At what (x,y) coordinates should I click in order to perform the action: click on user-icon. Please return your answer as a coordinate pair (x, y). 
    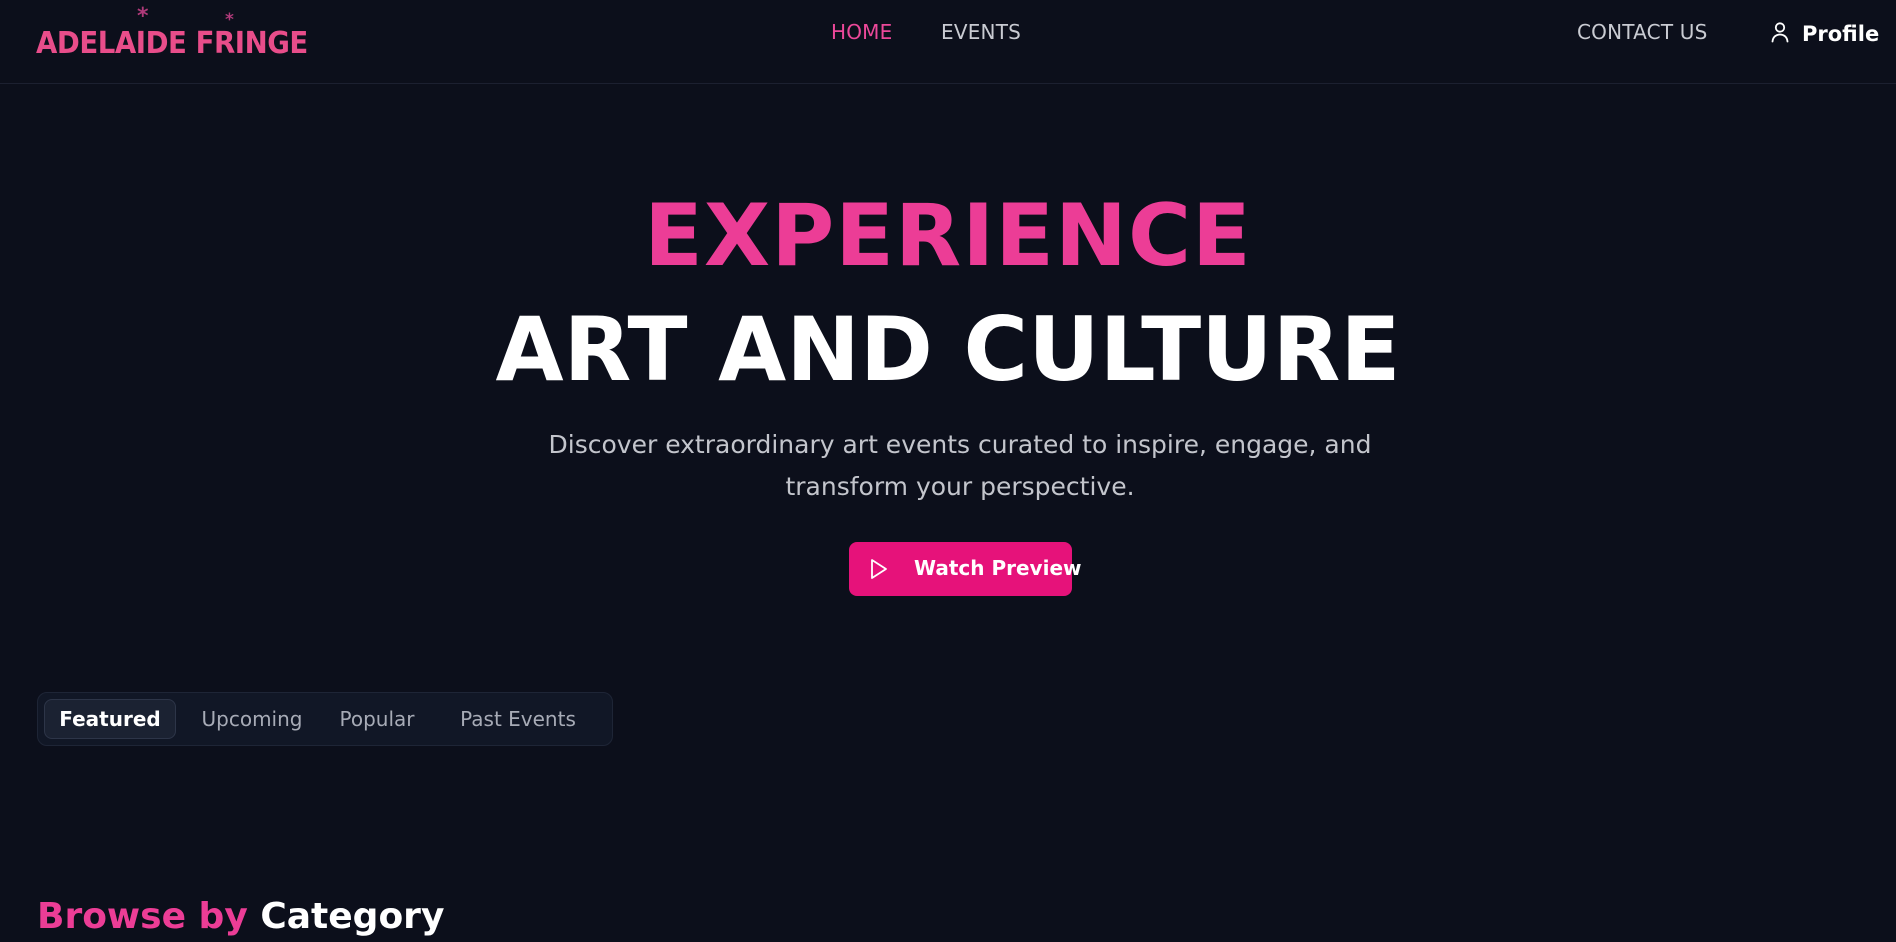
    Looking at the image, I should click on (1780, 34).